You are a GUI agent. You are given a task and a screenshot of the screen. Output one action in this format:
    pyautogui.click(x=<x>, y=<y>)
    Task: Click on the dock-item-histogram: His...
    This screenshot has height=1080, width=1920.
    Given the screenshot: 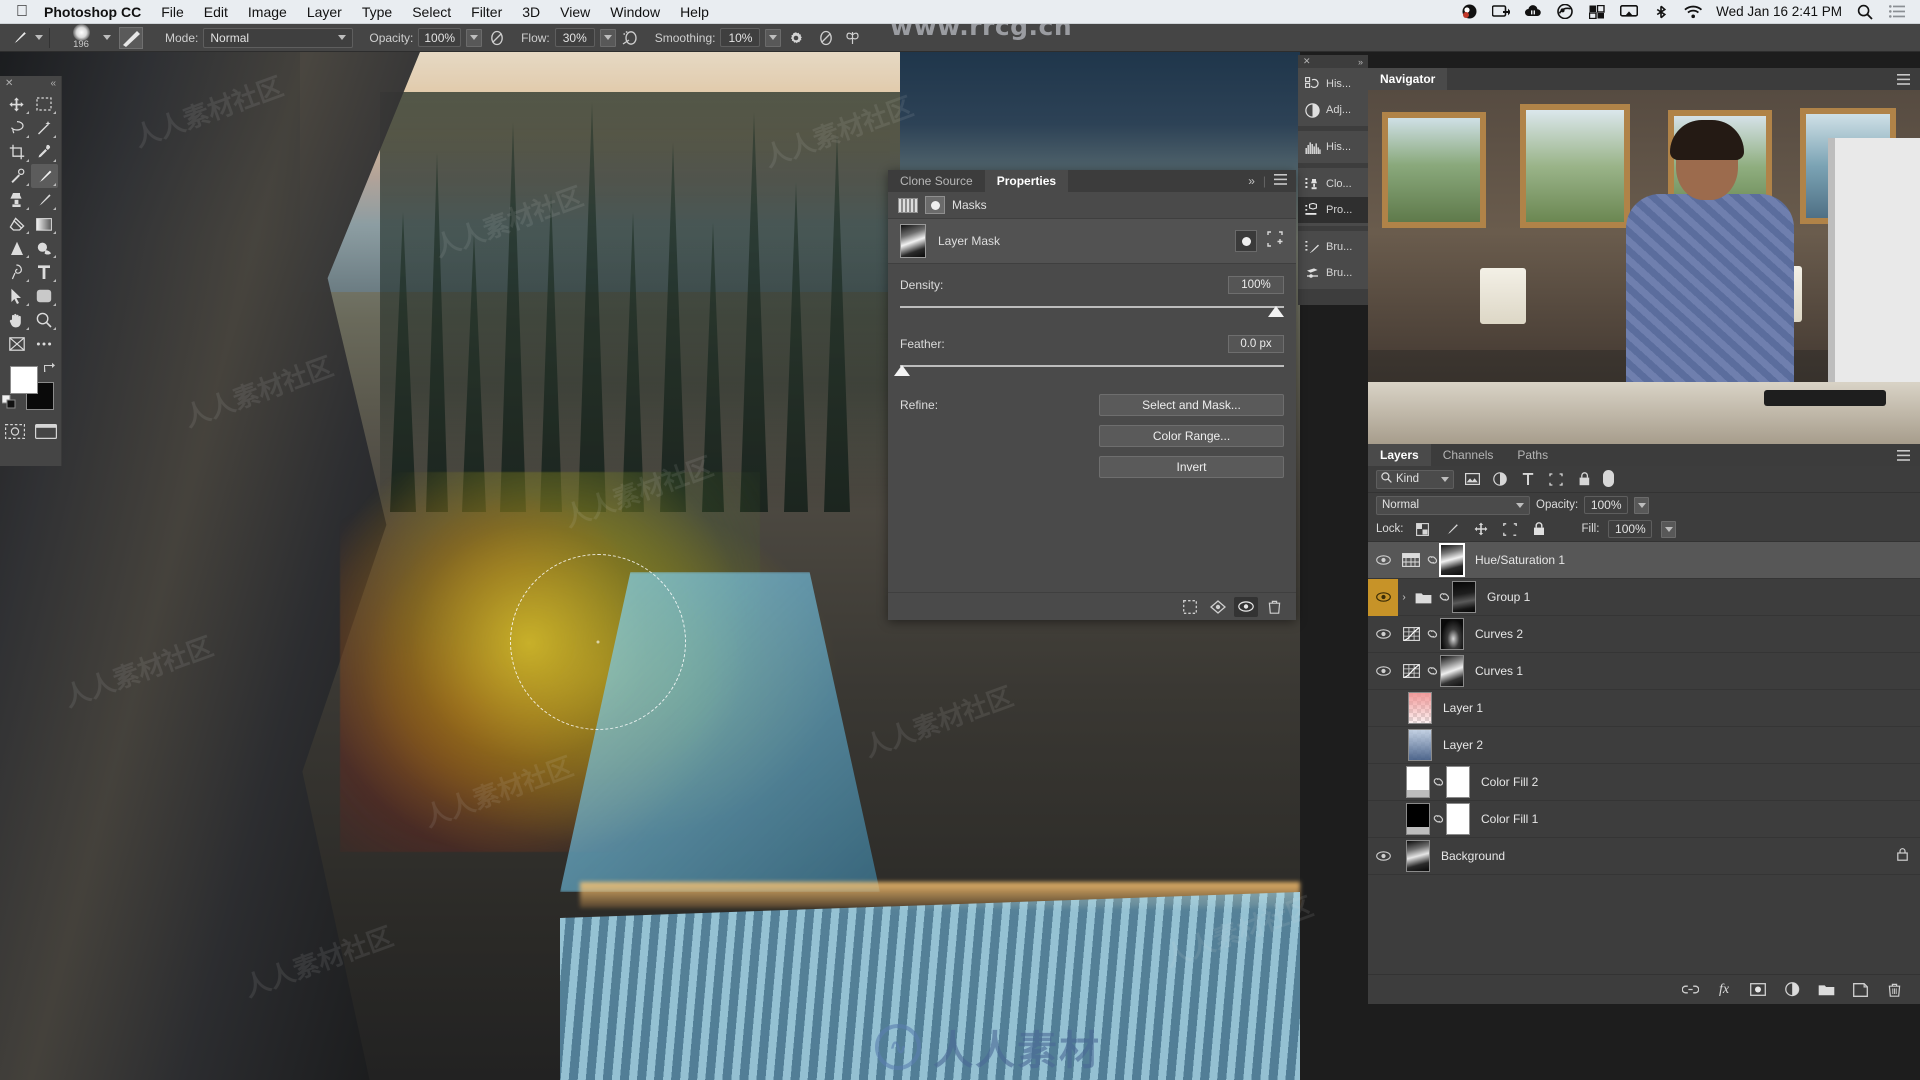 What is the action you would take?
    pyautogui.click(x=1333, y=147)
    